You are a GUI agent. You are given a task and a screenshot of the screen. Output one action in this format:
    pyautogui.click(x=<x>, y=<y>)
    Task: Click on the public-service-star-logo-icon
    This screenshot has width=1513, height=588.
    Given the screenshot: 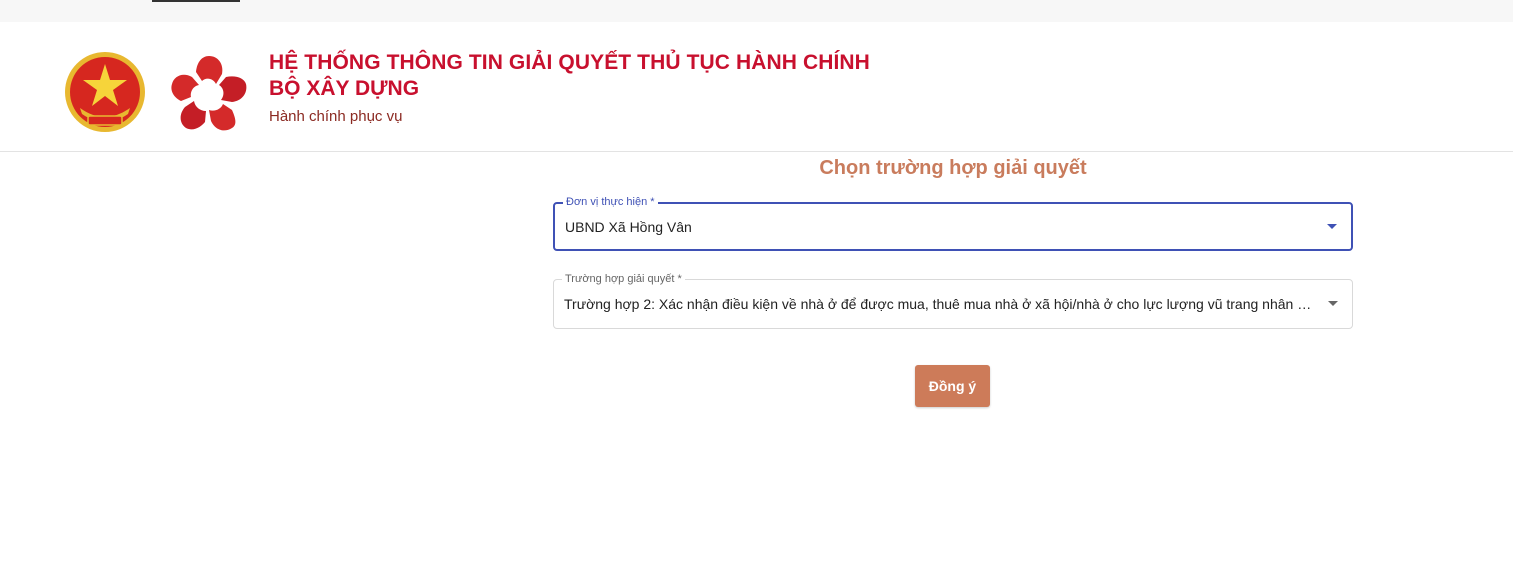 What is the action you would take?
    pyautogui.click(x=209, y=93)
    